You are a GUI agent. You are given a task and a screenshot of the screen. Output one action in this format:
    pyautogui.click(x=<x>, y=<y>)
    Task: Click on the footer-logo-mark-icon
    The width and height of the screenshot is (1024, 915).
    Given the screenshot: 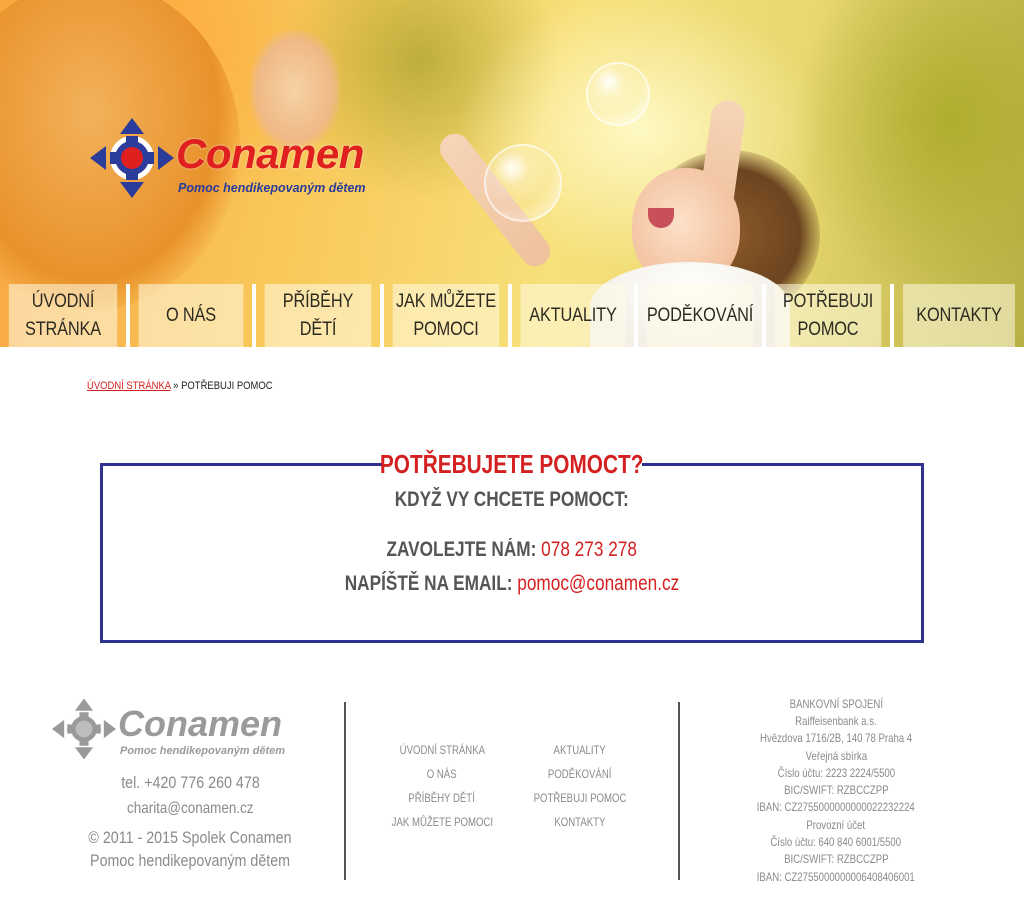 What is the action you would take?
    pyautogui.click(x=84, y=729)
    